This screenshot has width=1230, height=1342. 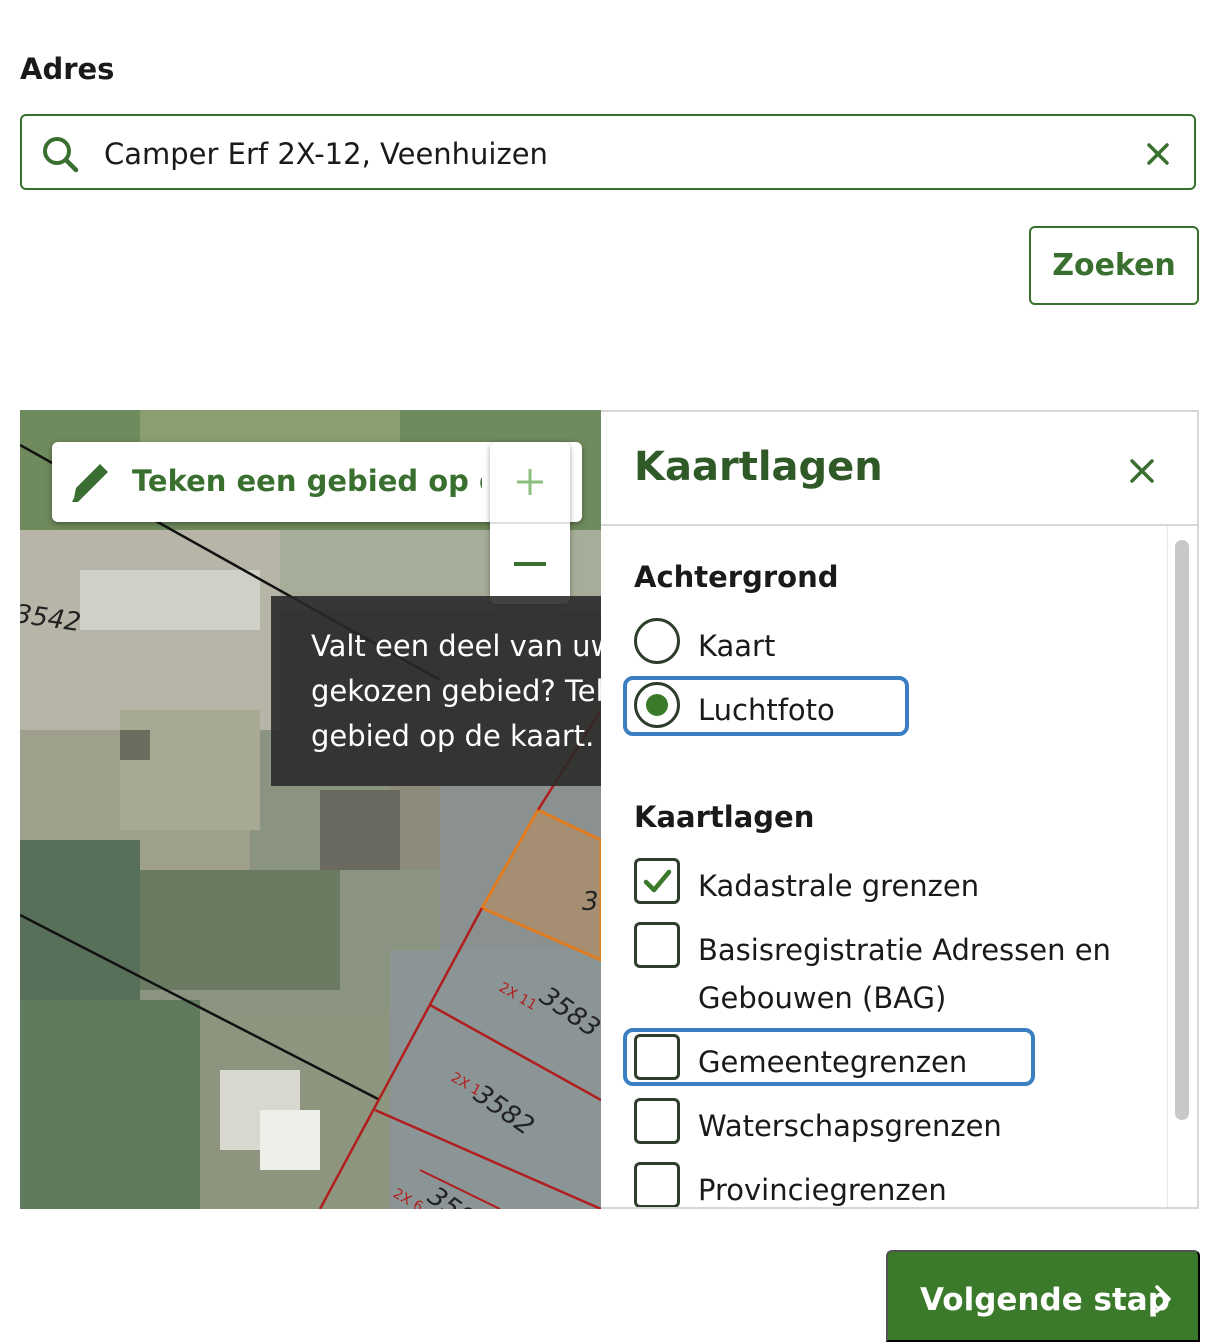 What do you see at coordinates (657, 705) in the screenshot?
I see `radio-luchtfoto` at bounding box center [657, 705].